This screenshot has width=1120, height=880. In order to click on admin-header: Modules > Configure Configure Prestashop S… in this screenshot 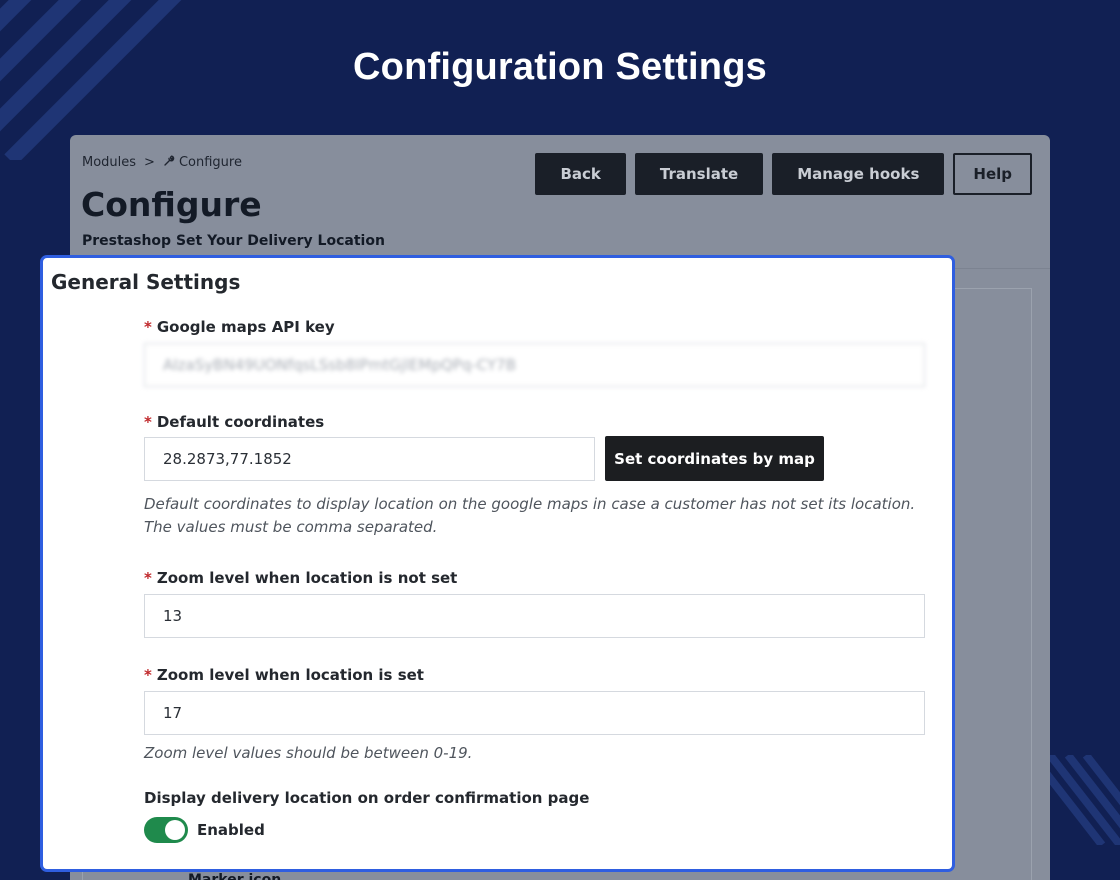, I will do `click(560, 202)`.